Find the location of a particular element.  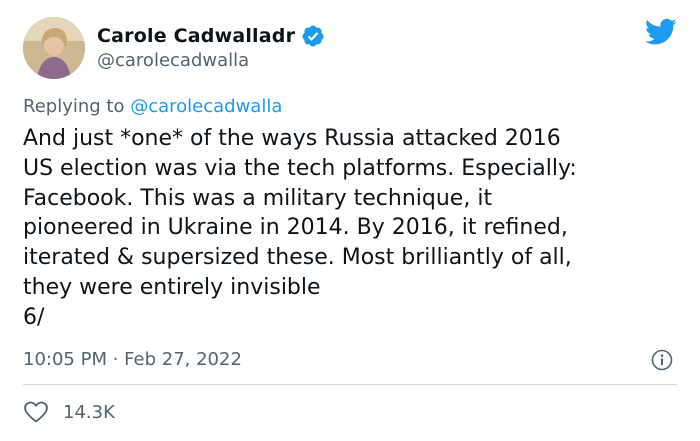

twitter-bird-icon is located at coordinates (661, 32).